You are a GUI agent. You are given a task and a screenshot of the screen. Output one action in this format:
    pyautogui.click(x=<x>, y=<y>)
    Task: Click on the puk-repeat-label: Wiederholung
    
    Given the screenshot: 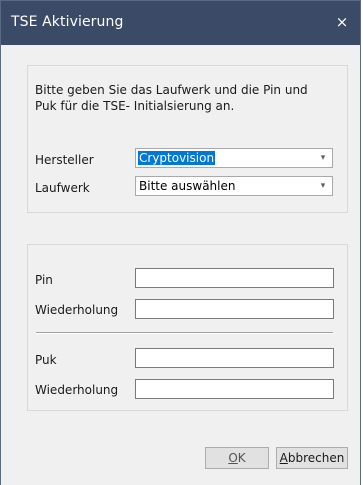 What is the action you would take?
    pyautogui.click(x=77, y=390)
    